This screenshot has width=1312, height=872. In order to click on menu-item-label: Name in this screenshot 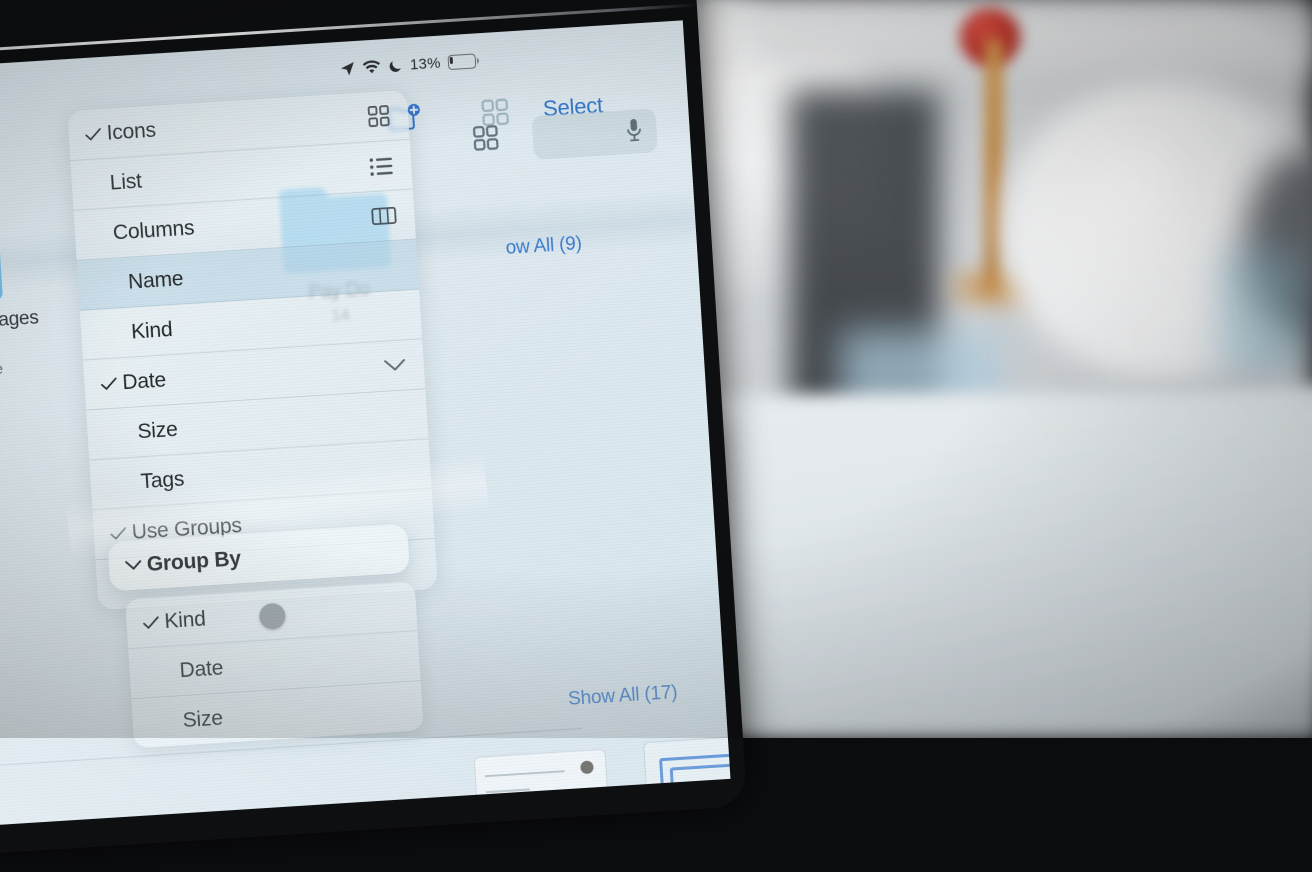, I will do `click(155, 280)`.